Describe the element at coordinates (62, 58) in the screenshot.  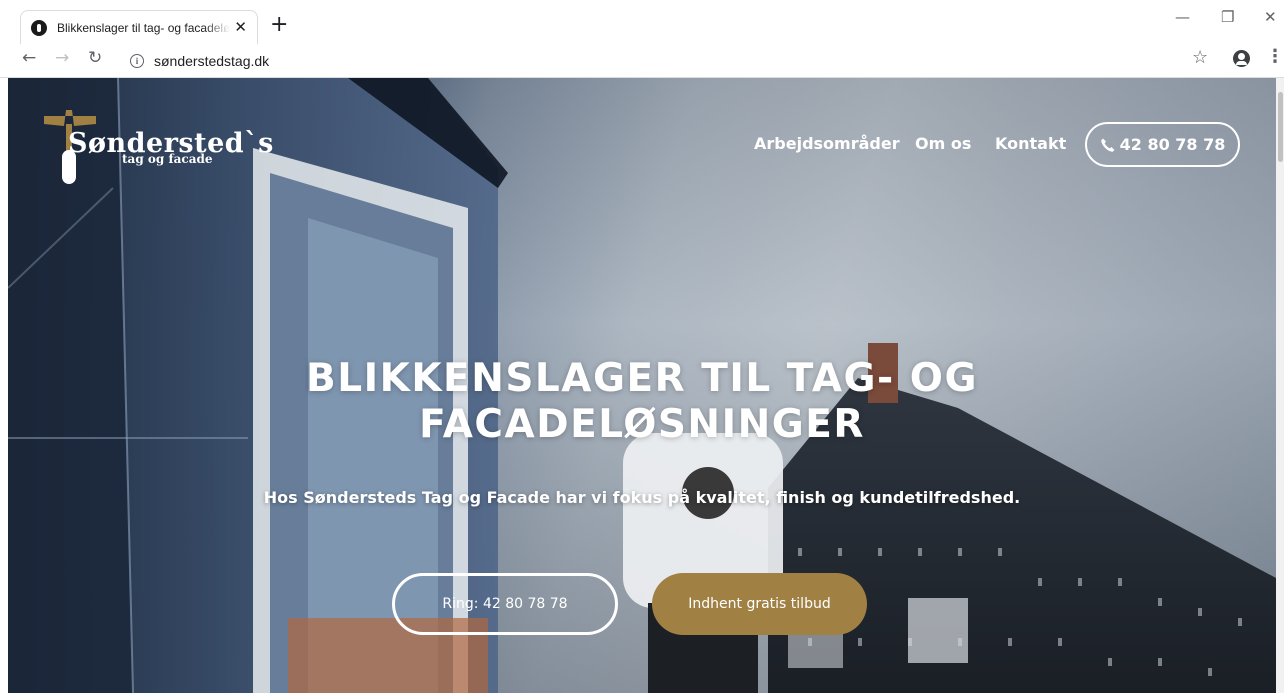
I see `arrow-right-icon: →` at that location.